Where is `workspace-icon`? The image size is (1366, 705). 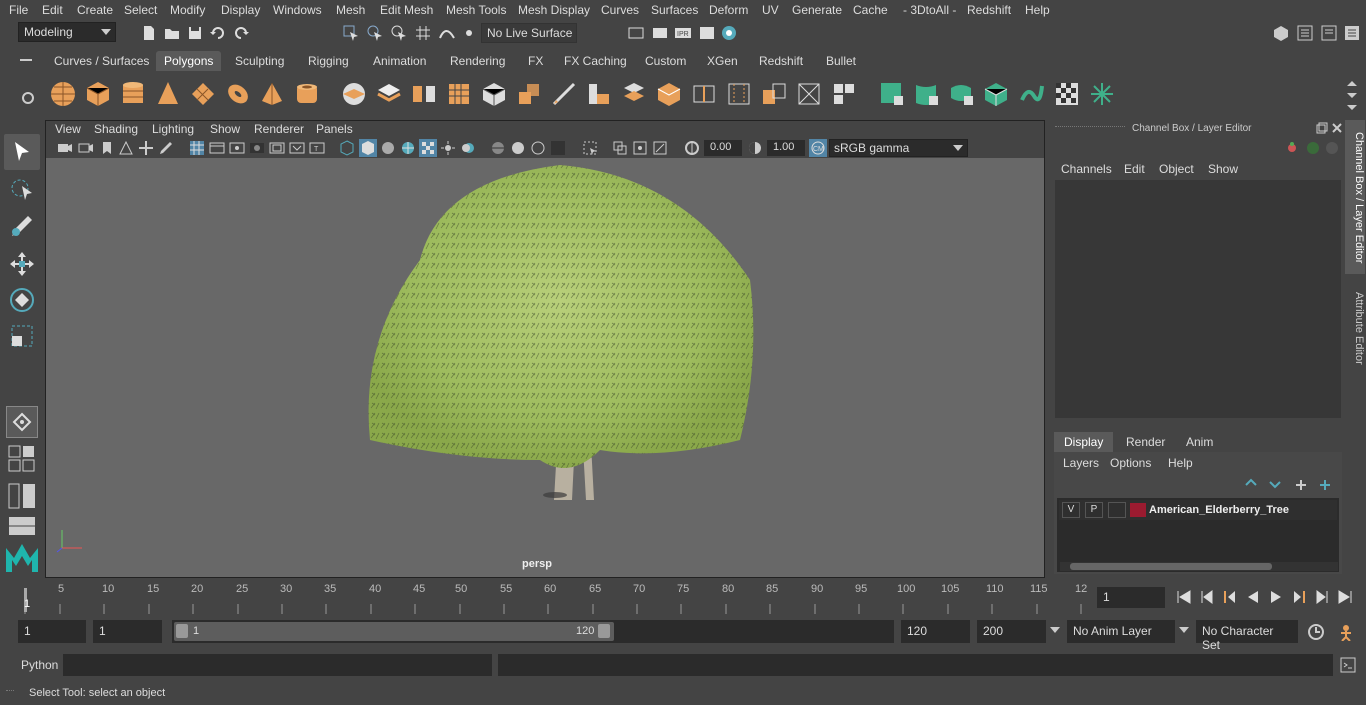 workspace-icon is located at coordinates (1281, 33).